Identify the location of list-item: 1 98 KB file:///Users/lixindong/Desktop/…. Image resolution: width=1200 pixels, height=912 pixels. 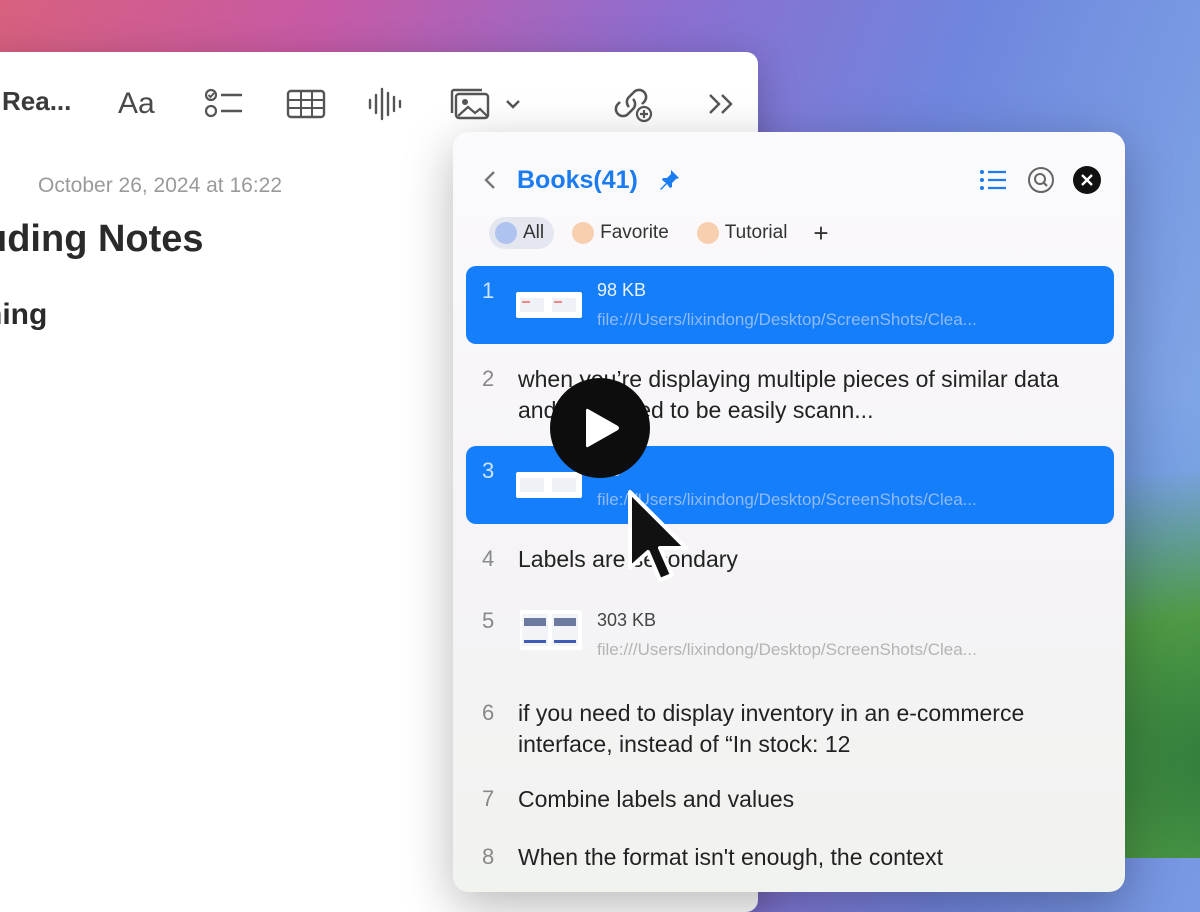
(790, 305).